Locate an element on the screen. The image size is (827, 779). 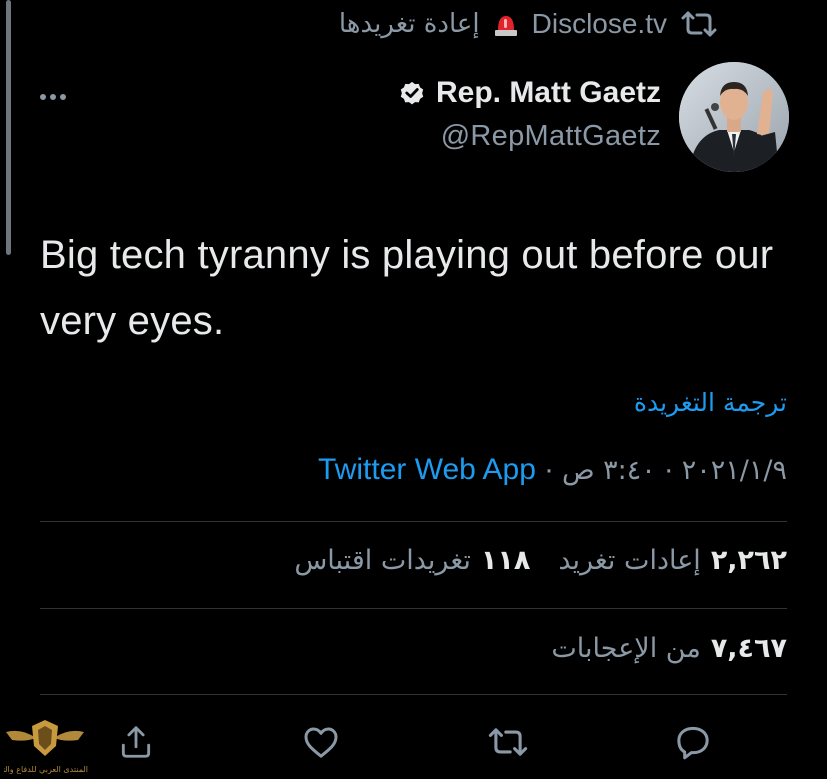
tweet-meta: ٢٠٢١/١/٩ · ٣:٤٠ ص · Twitter Web App is located at coordinates (552, 470).